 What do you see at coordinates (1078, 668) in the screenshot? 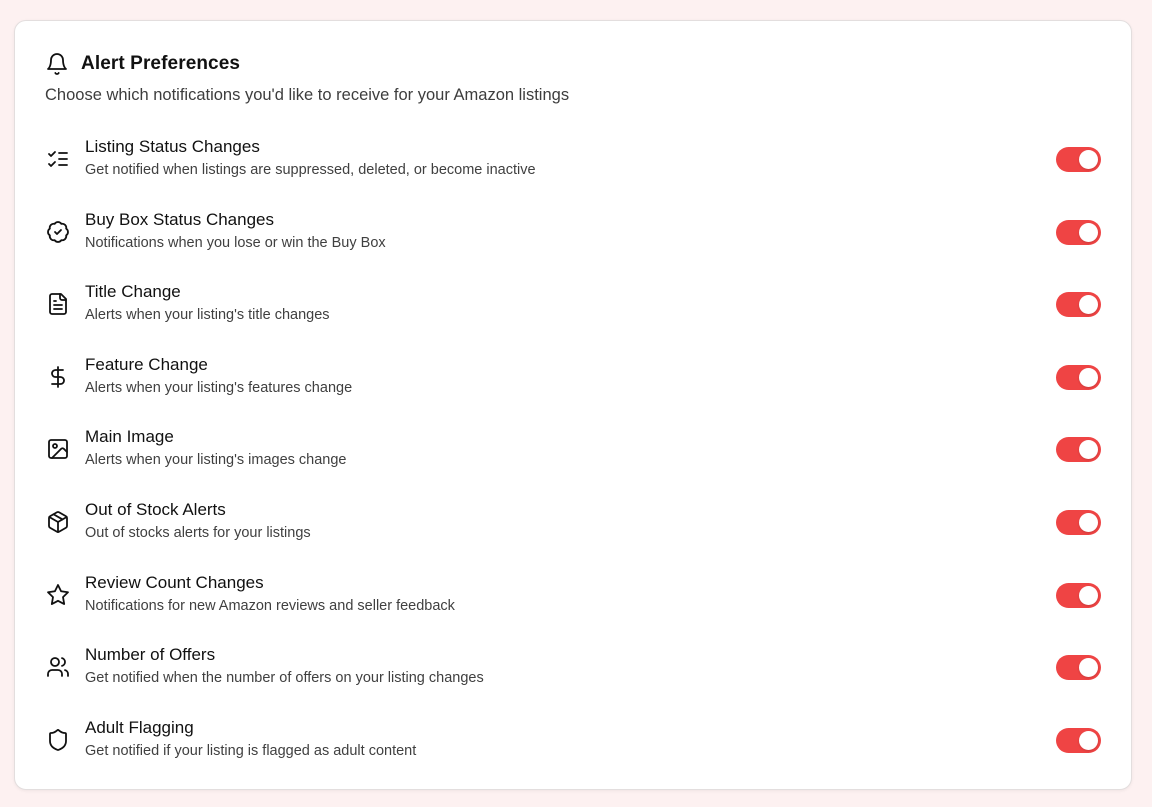
I see `number-of-offers-toggle` at bounding box center [1078, 668].